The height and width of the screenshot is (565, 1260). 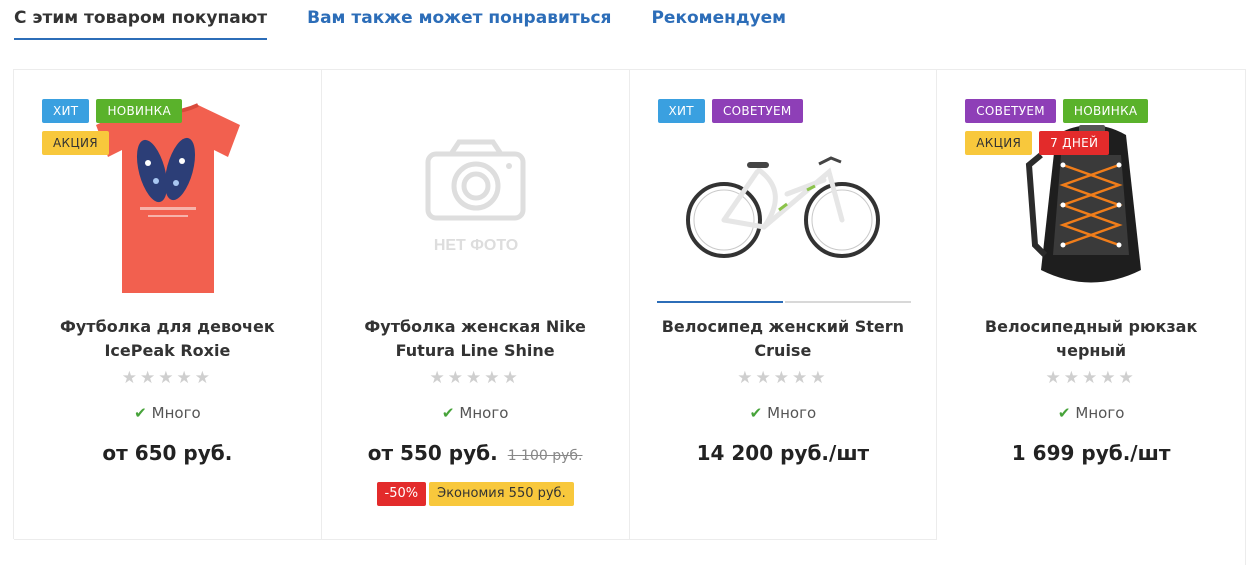 I want to click on price: от 550 руб., so click(x=432, y=453).